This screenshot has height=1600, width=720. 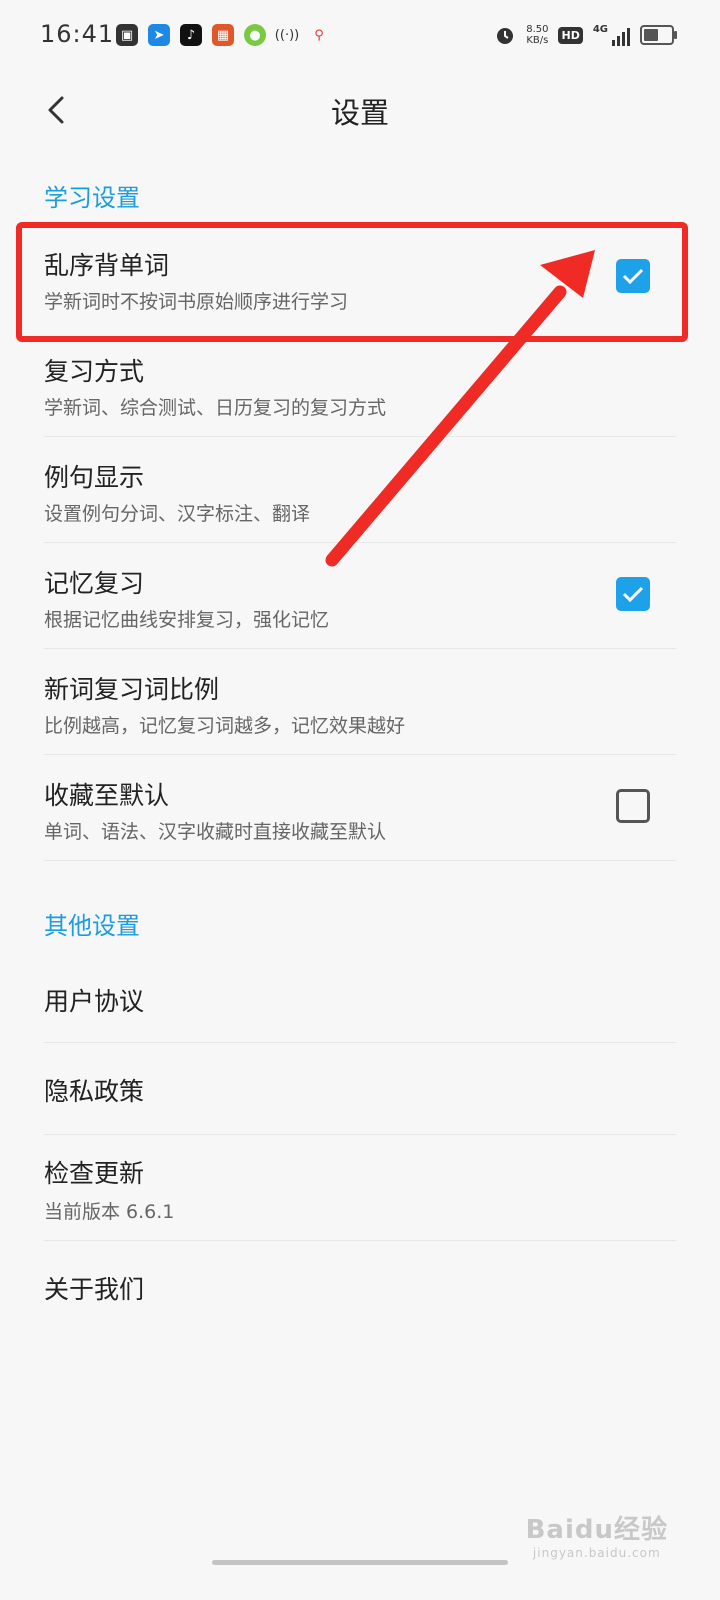 I want to click on checkmark-icon, so click(x=633, y=594).